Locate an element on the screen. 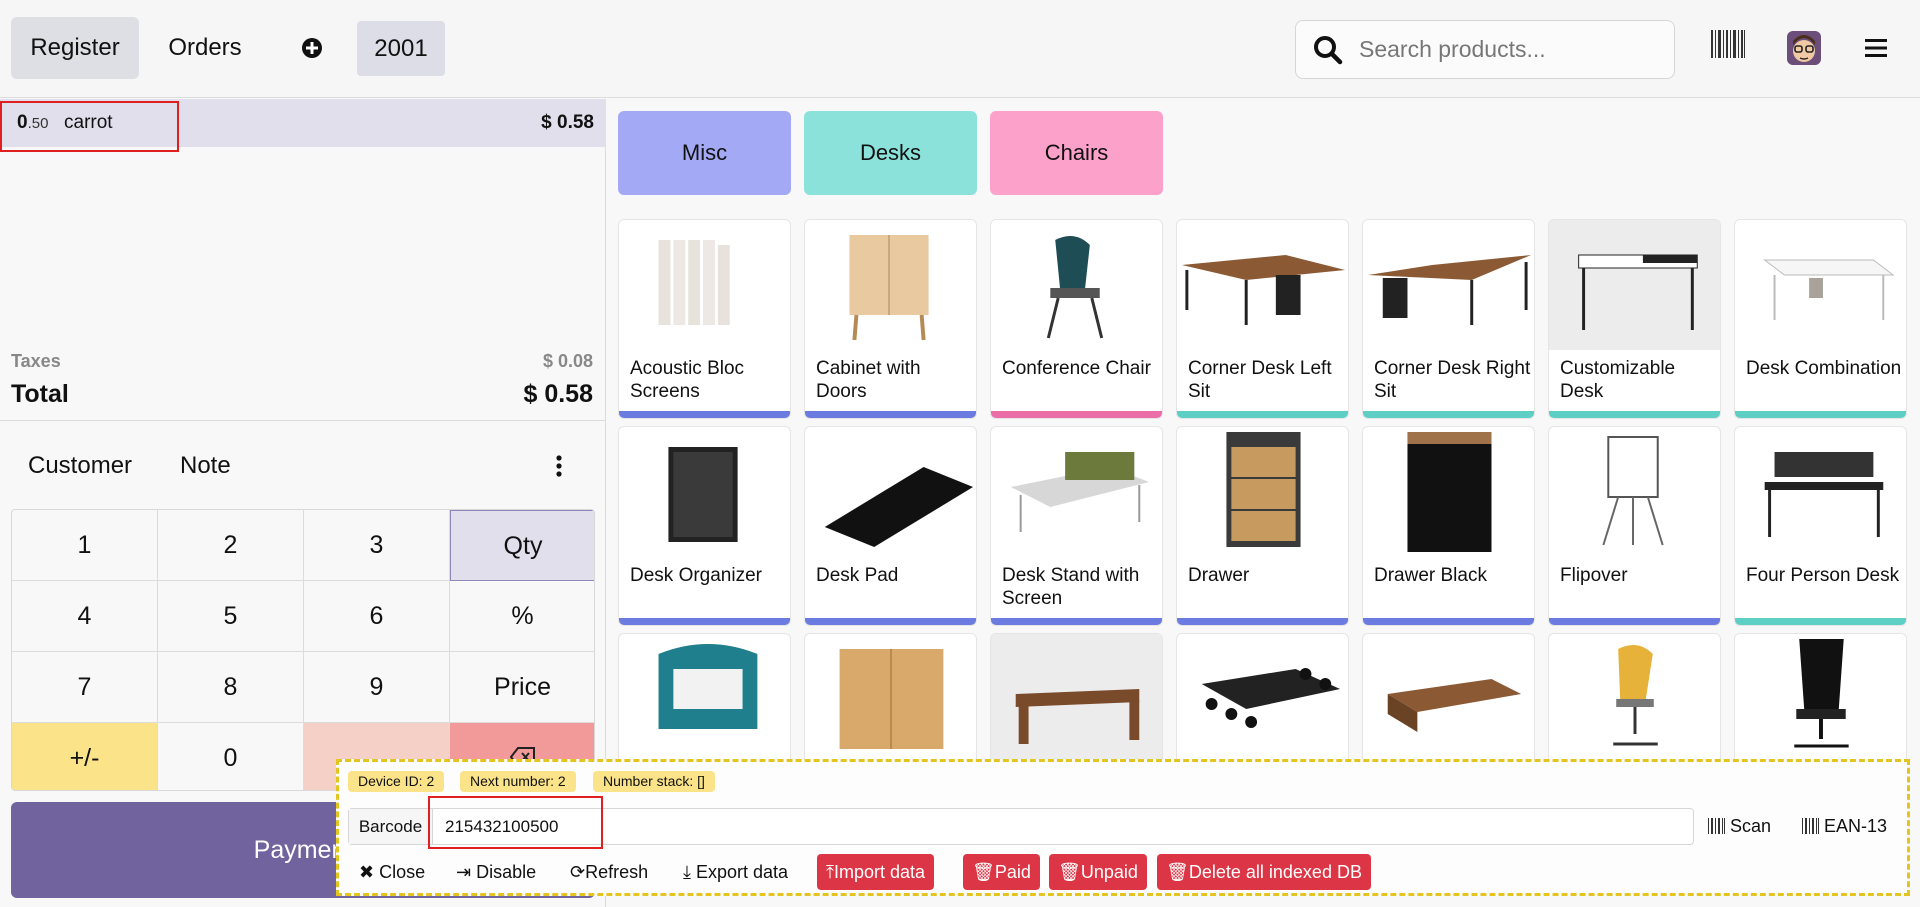  export-data-button: ⤓ Export data is located at coordinates (735, 872).